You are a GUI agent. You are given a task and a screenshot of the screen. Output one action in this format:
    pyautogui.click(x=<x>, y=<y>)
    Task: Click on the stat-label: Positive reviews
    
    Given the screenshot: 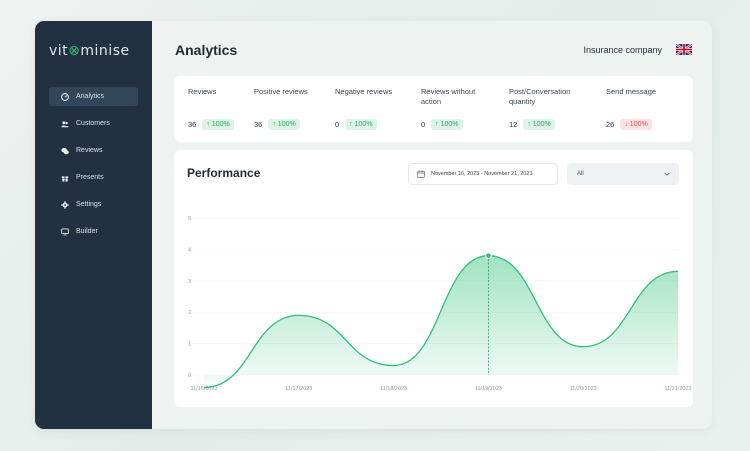 What is the action you would take?
    pyautogui.click(x=281, y=91)
    